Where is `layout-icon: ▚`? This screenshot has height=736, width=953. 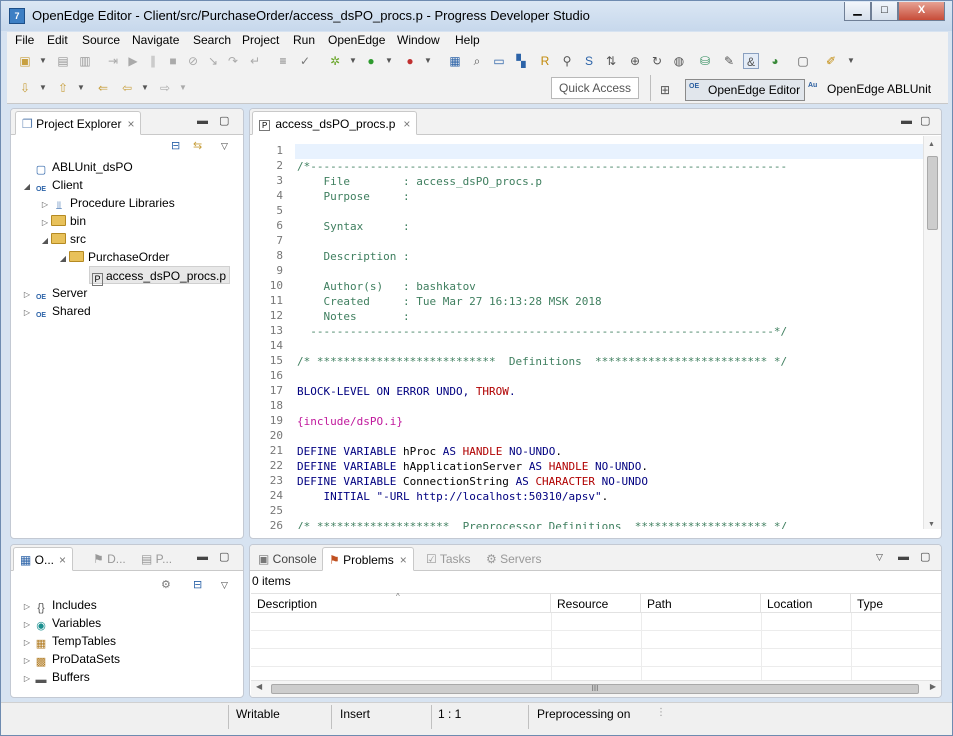
layout-icon: ▚ is located at coordinates (521, 61).